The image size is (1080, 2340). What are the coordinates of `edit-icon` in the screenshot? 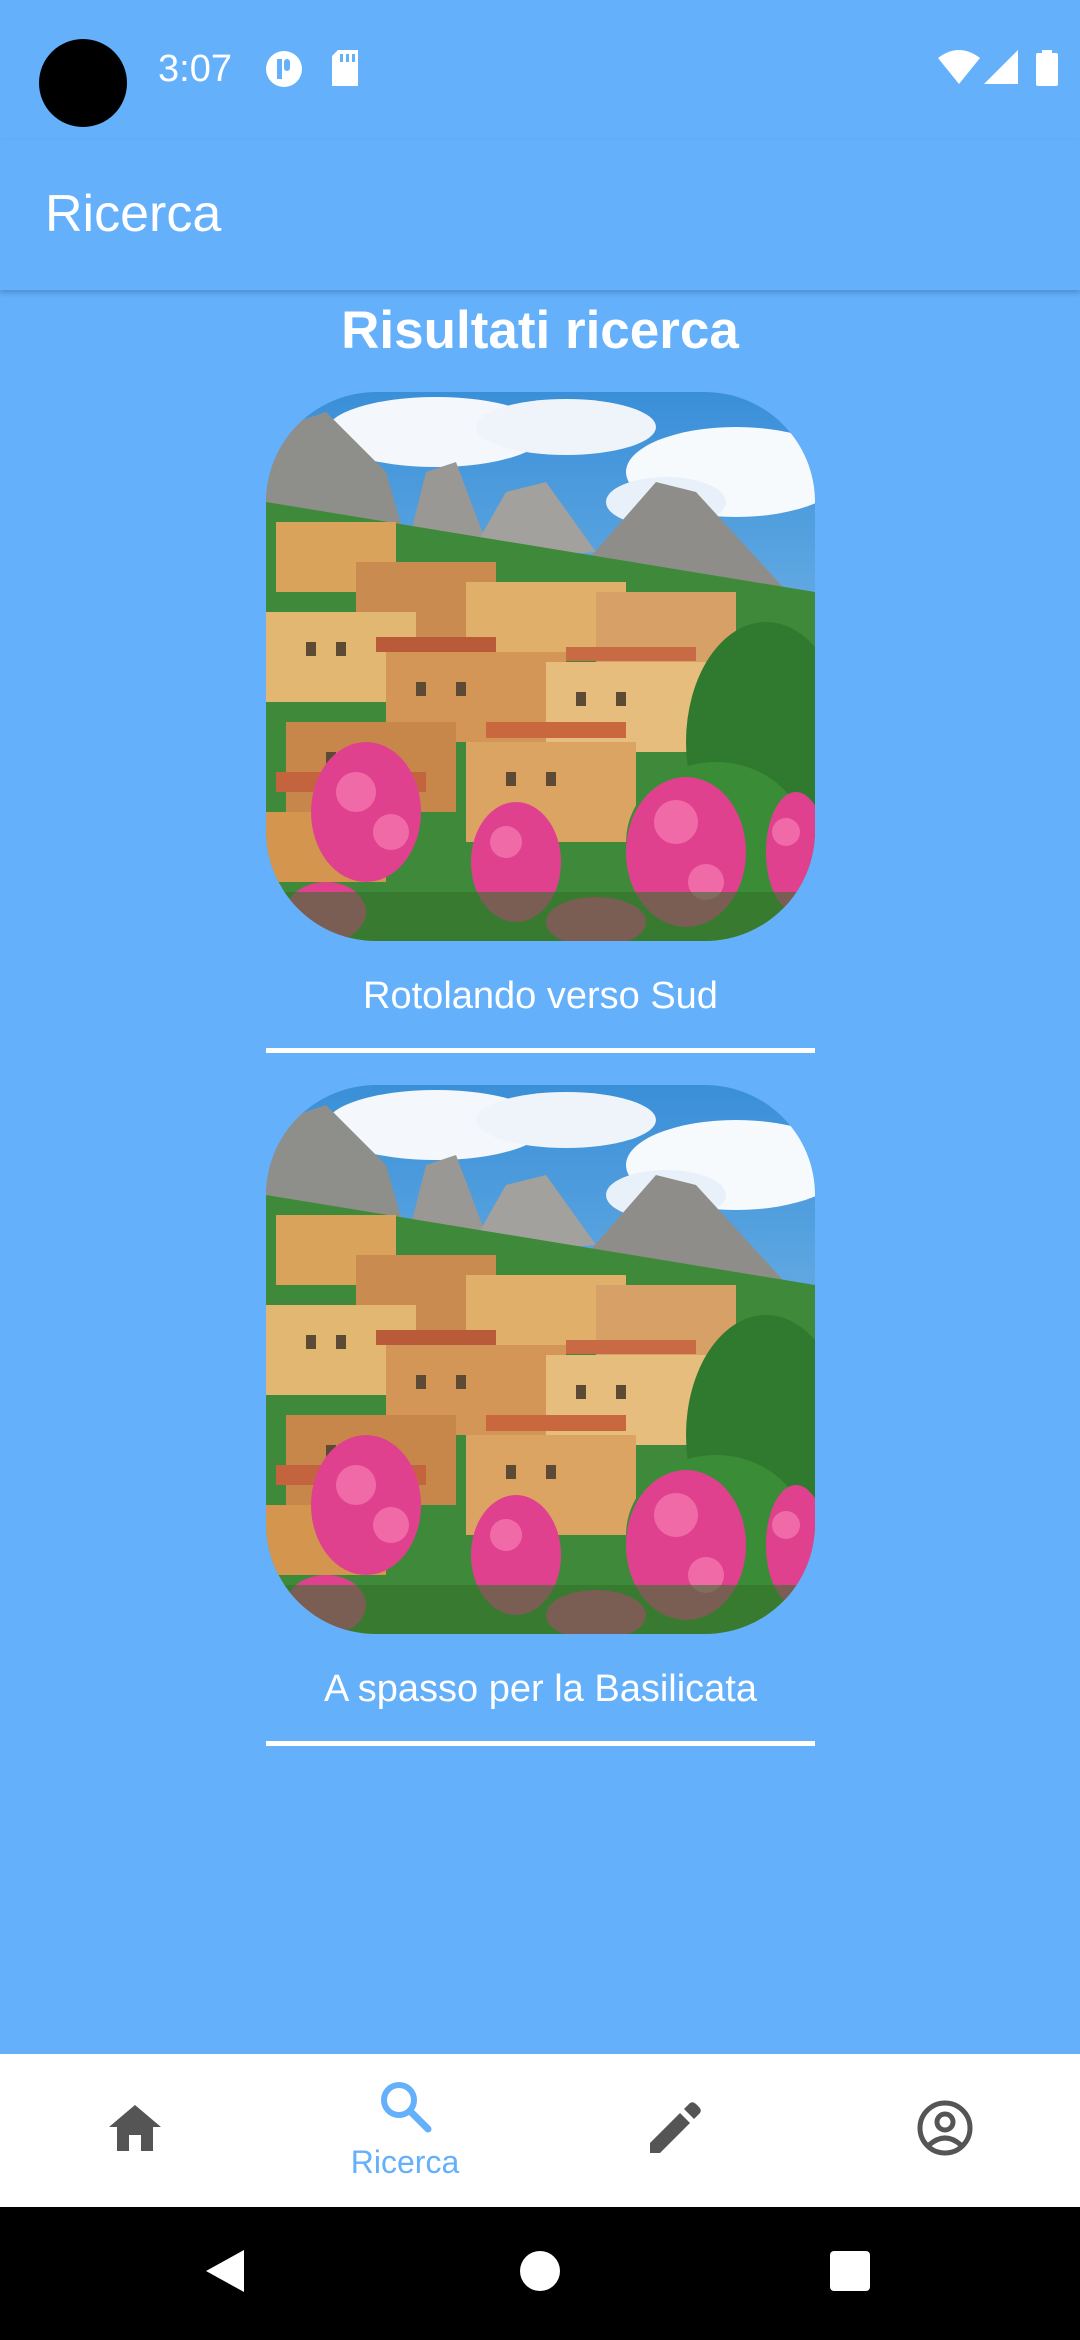 It's located at (675, 2130).